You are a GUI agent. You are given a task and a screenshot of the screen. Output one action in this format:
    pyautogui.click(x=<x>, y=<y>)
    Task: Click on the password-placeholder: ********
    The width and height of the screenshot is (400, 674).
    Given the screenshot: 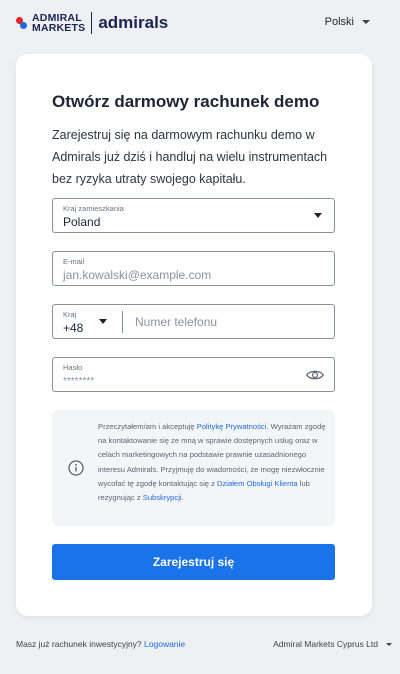 What is the action you would take?
    pyautogui.click(x=79, y=381)
    